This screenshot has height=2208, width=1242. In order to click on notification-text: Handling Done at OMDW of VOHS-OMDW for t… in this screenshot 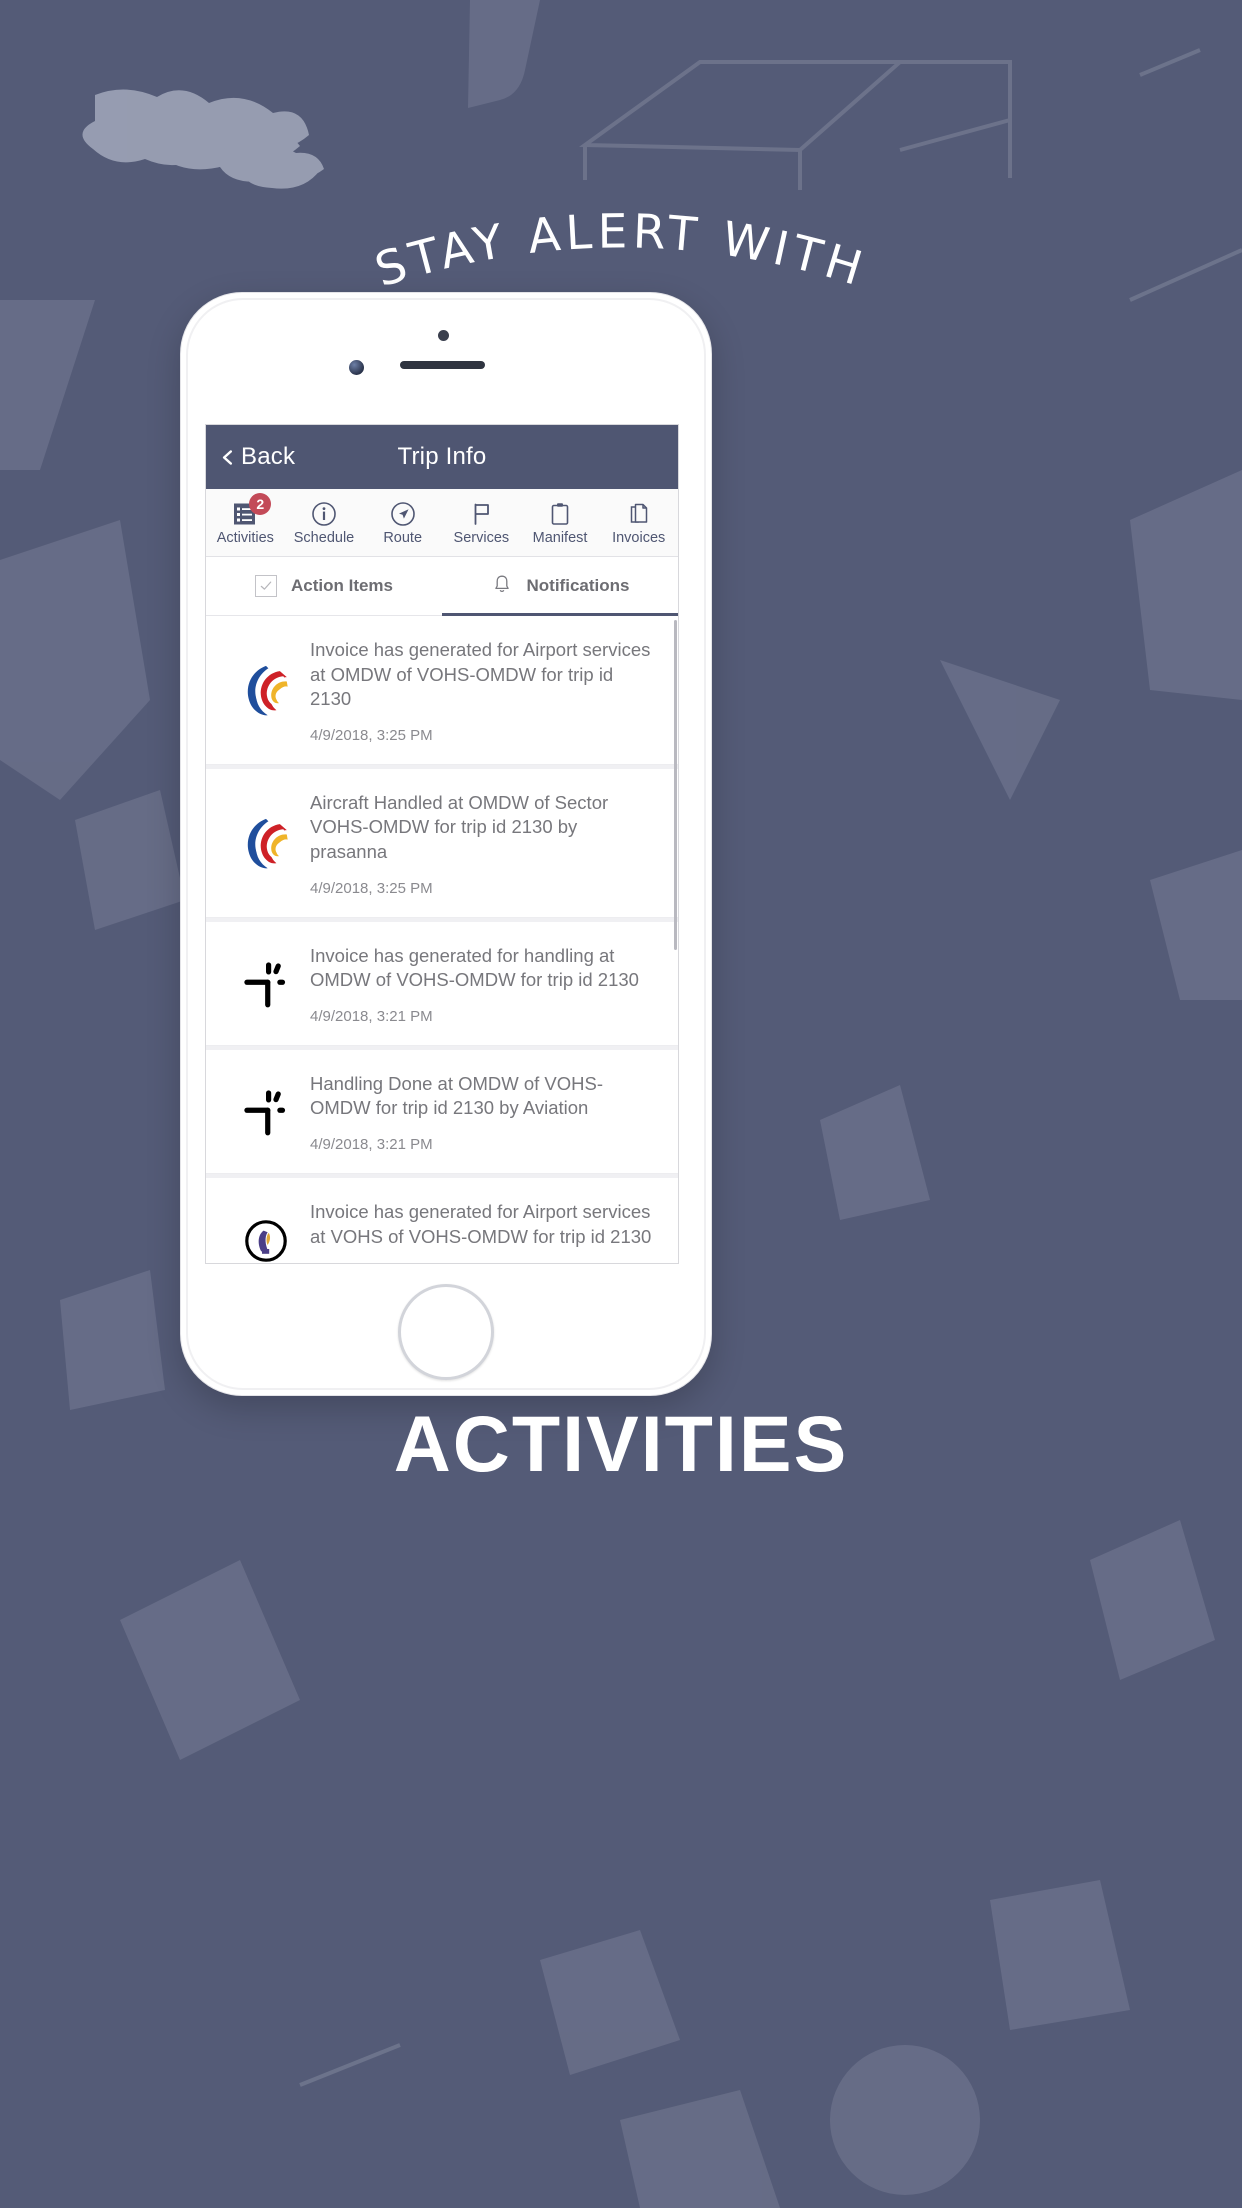, I will do `click(457, 1095)`.